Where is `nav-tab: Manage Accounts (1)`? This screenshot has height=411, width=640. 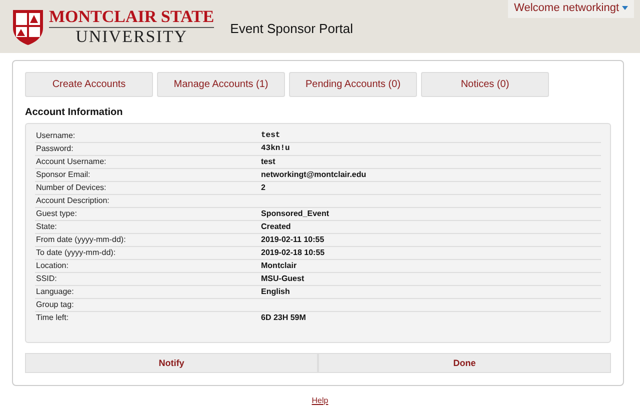 nav-tab: Manage Accounts (1) is located at coordinates (221, 84).